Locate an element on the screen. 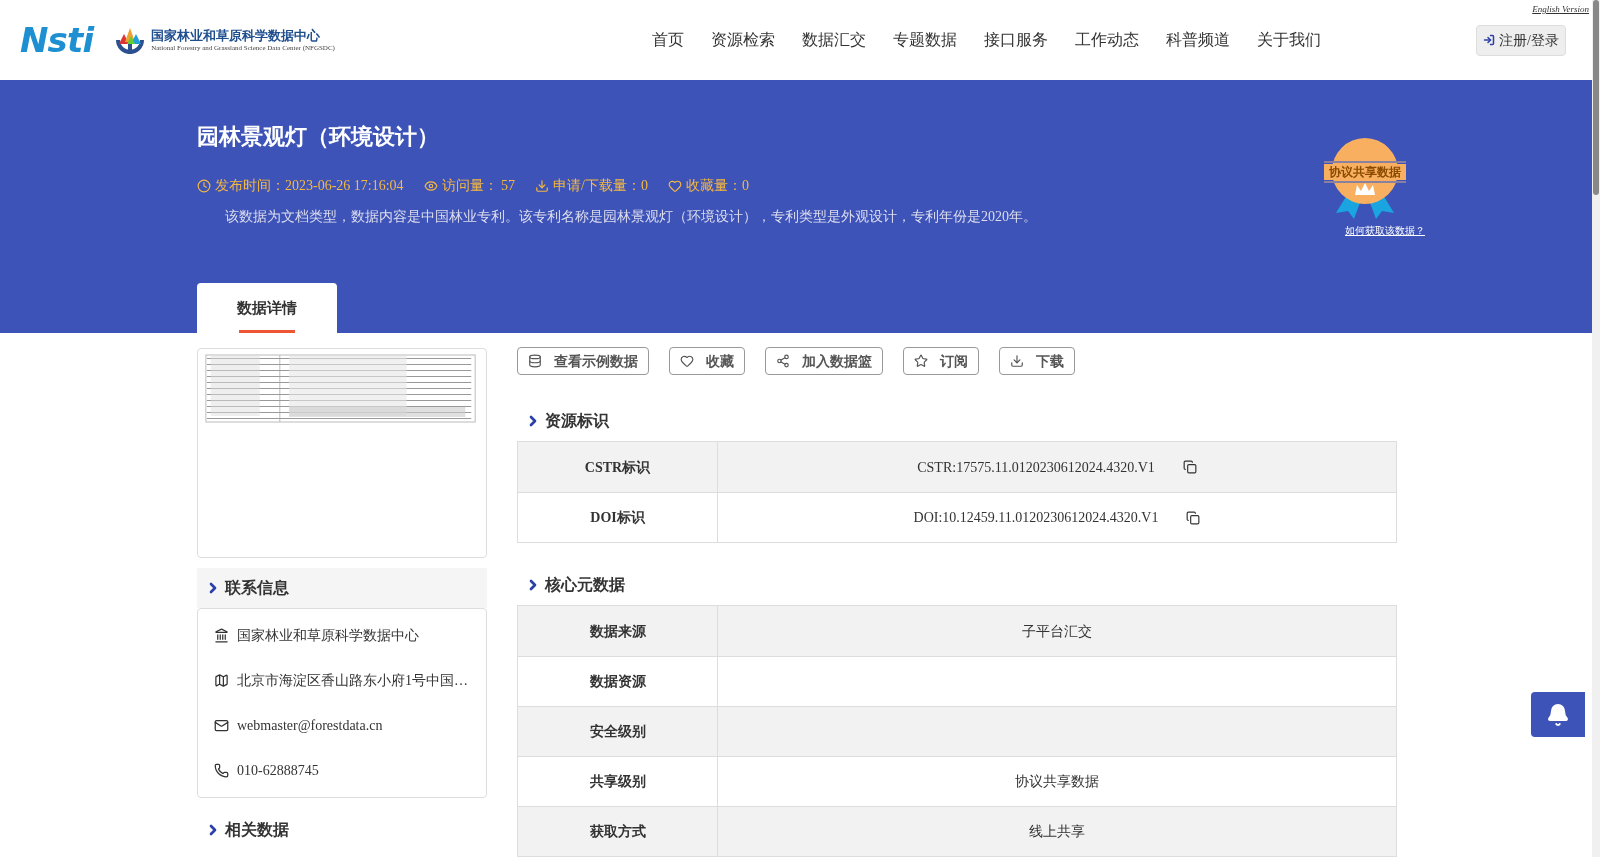 This screenshot has height=857, width=1600. phone-icon is located at coordinates (221, 770).